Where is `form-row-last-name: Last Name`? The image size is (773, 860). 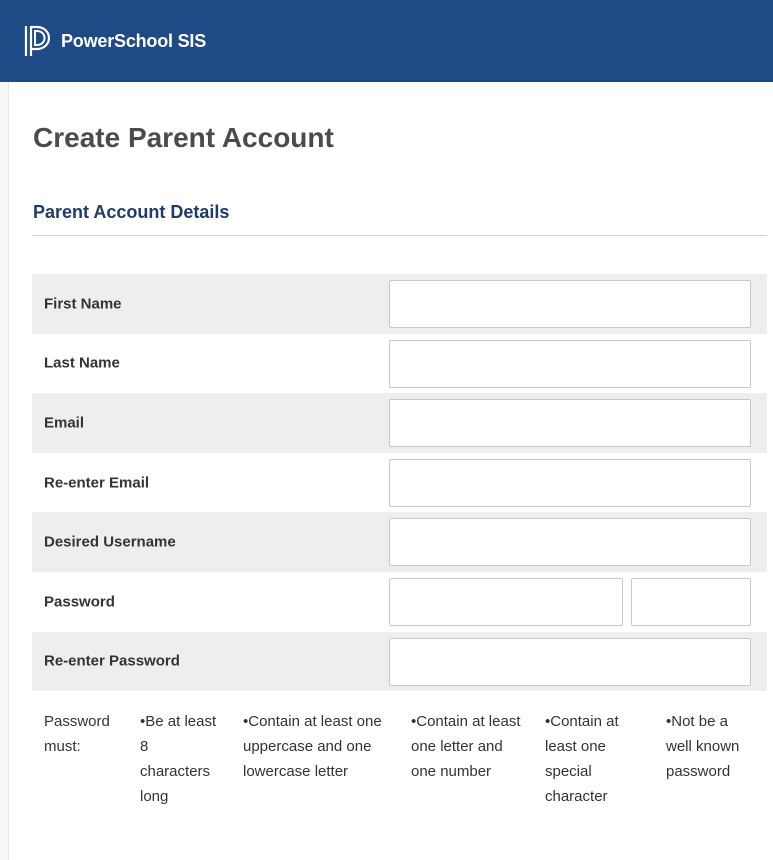 form-row-last-name: Last Name is located at coordinates (399, 364).